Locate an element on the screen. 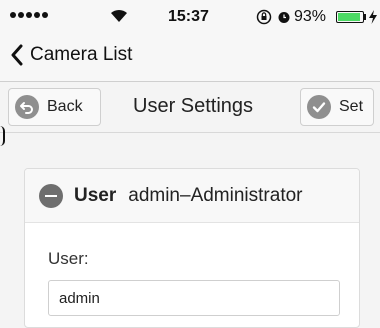 Image resolution: width=380 pixels, height=328 pixels. status-bar: 15:37 93% is located at coordinates (190, 18).